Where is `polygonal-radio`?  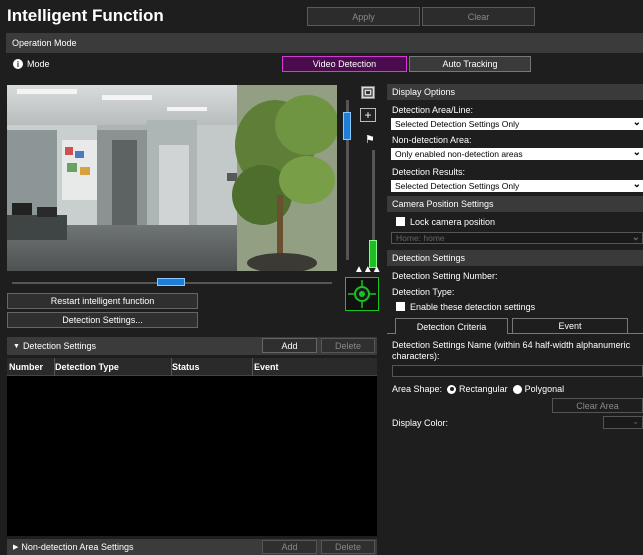 polygonal-radio is located at coordinates (517, 389).